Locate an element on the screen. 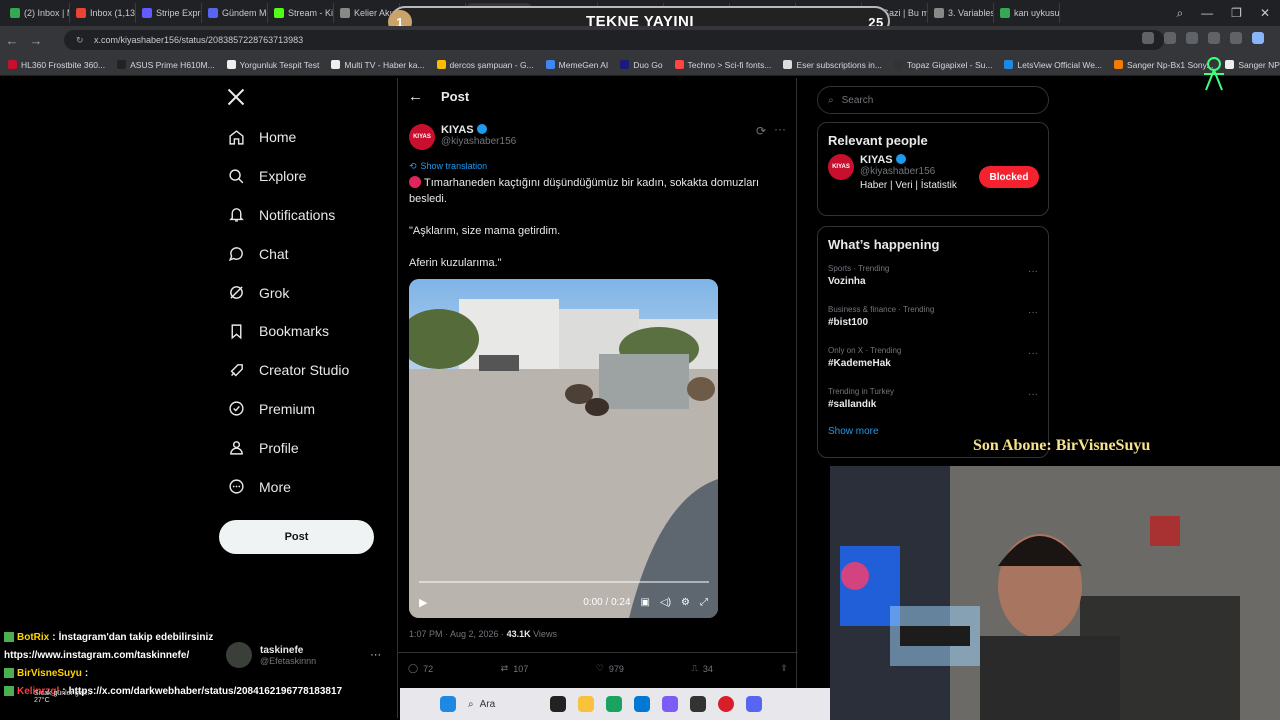 This screenshot has height=720, width=1280. search-box: ⌕ Search is located at coordinates (933, 100).